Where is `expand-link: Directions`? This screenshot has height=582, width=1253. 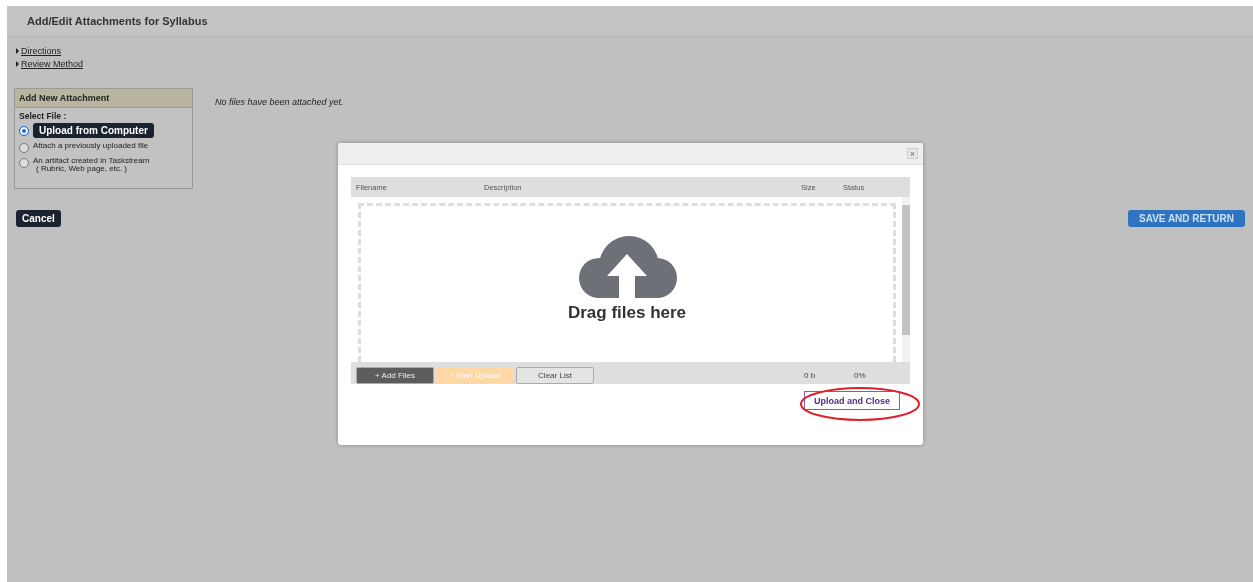
expand-link: Directions is located at coordinates (38, 51).